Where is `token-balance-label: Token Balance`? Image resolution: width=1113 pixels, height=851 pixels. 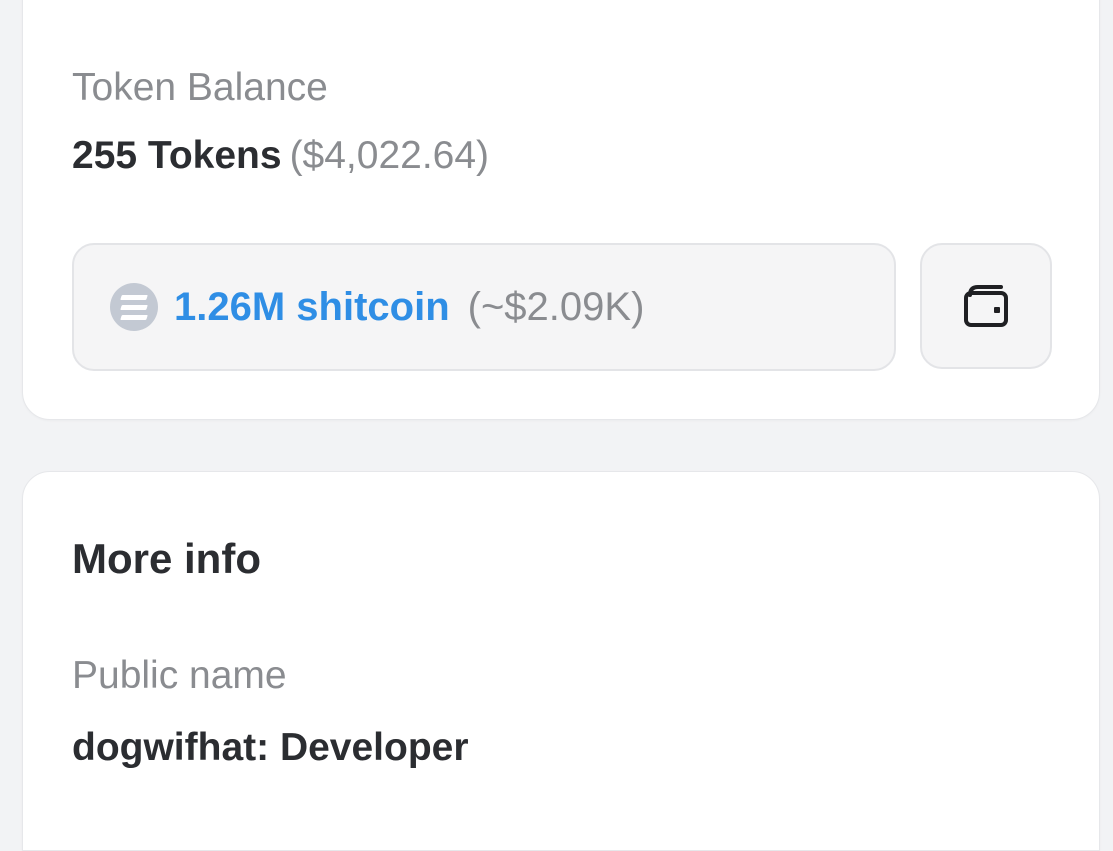
token-balance-label: Token Balance is located at coordinates (200, 87).